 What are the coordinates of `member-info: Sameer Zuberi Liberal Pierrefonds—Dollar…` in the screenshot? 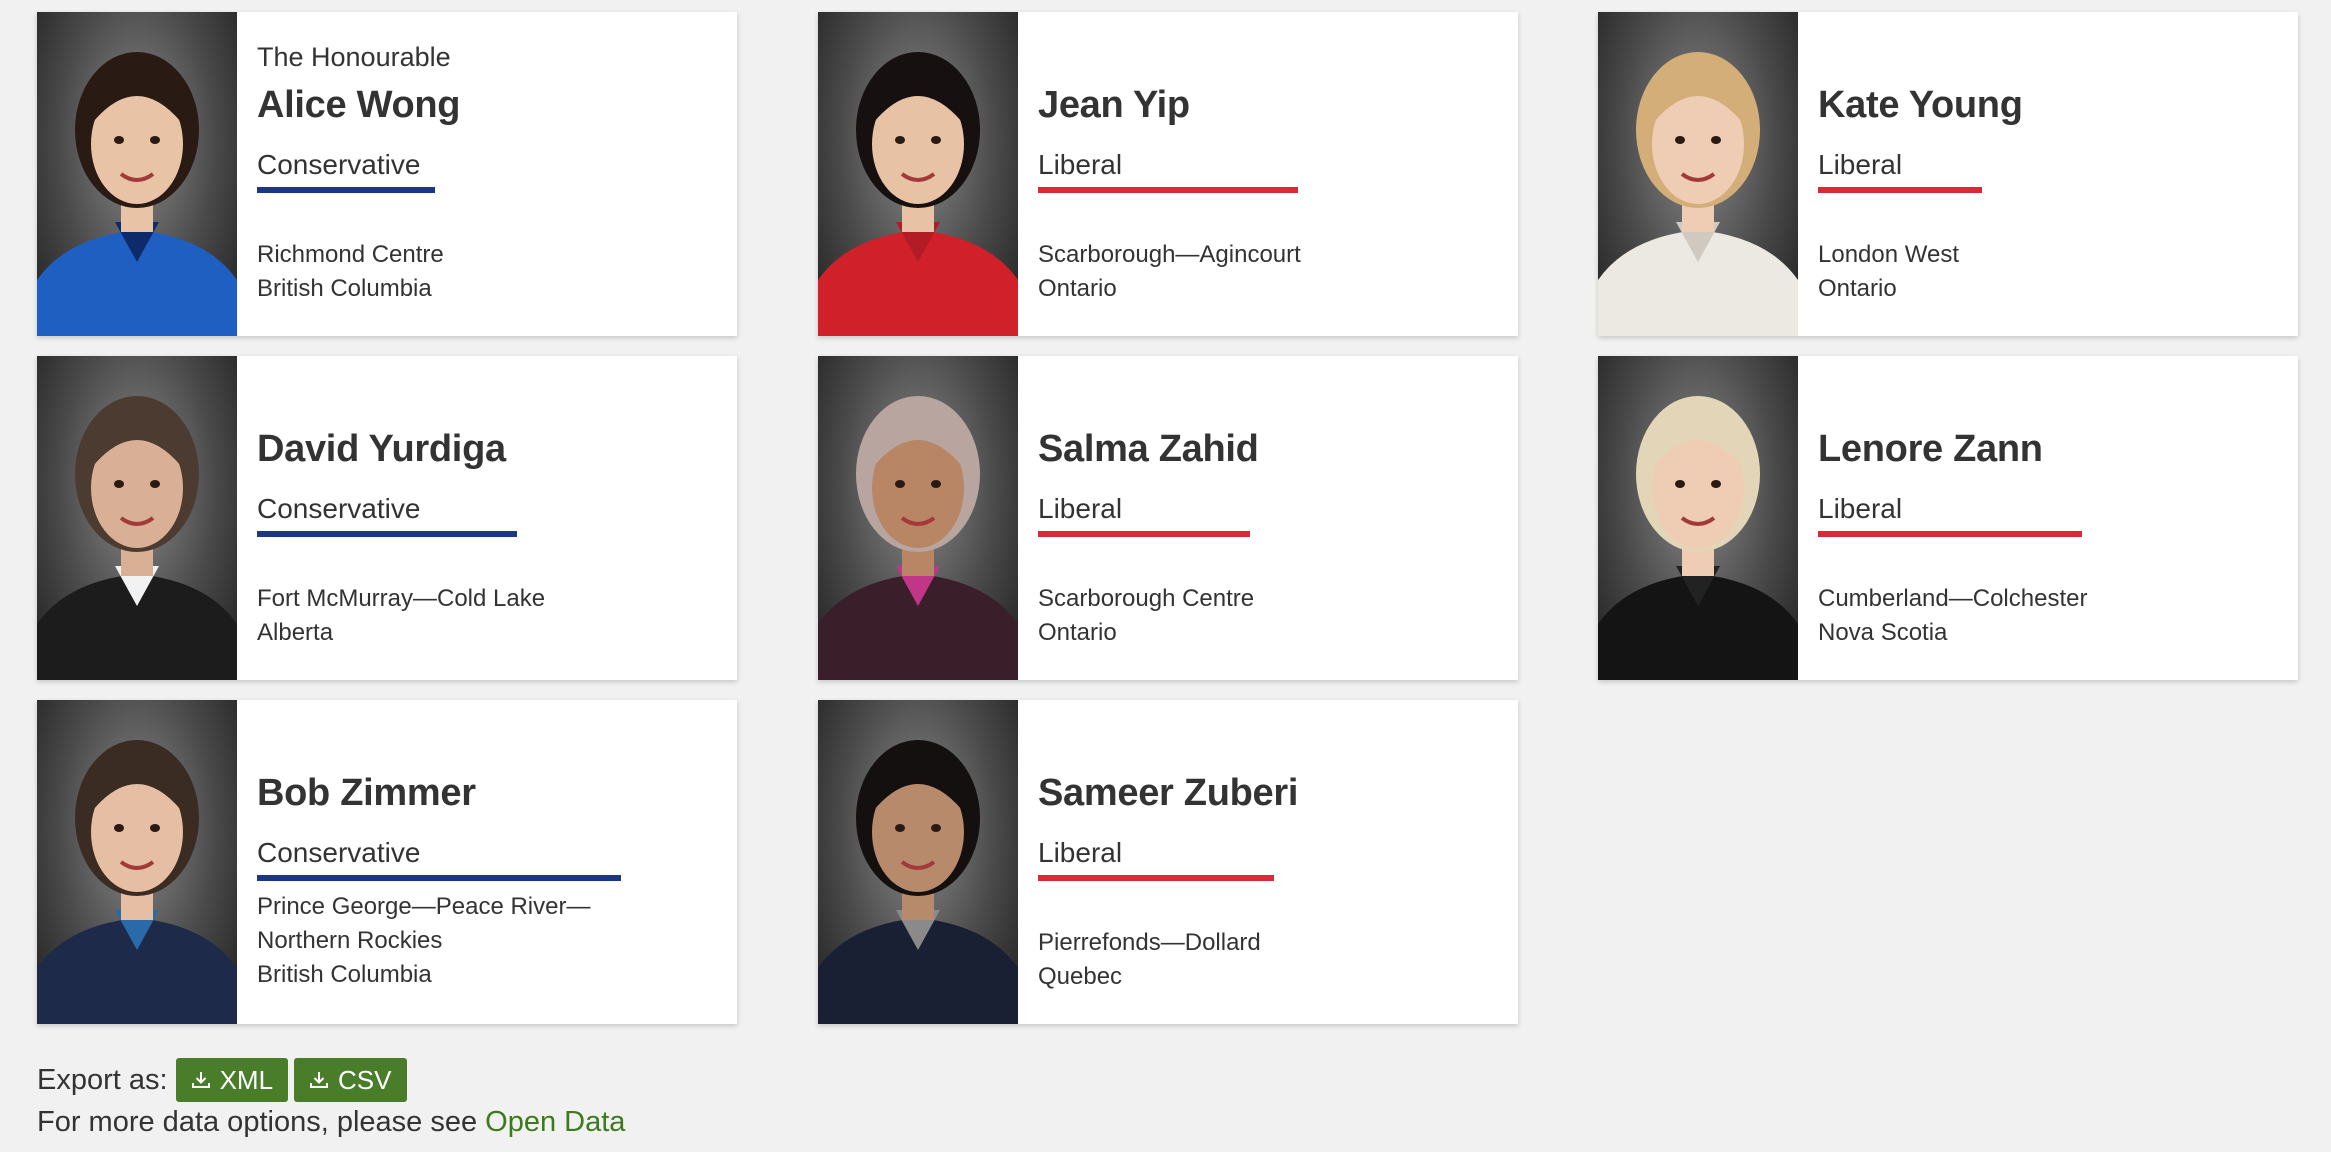 It's located at (1268, 862).